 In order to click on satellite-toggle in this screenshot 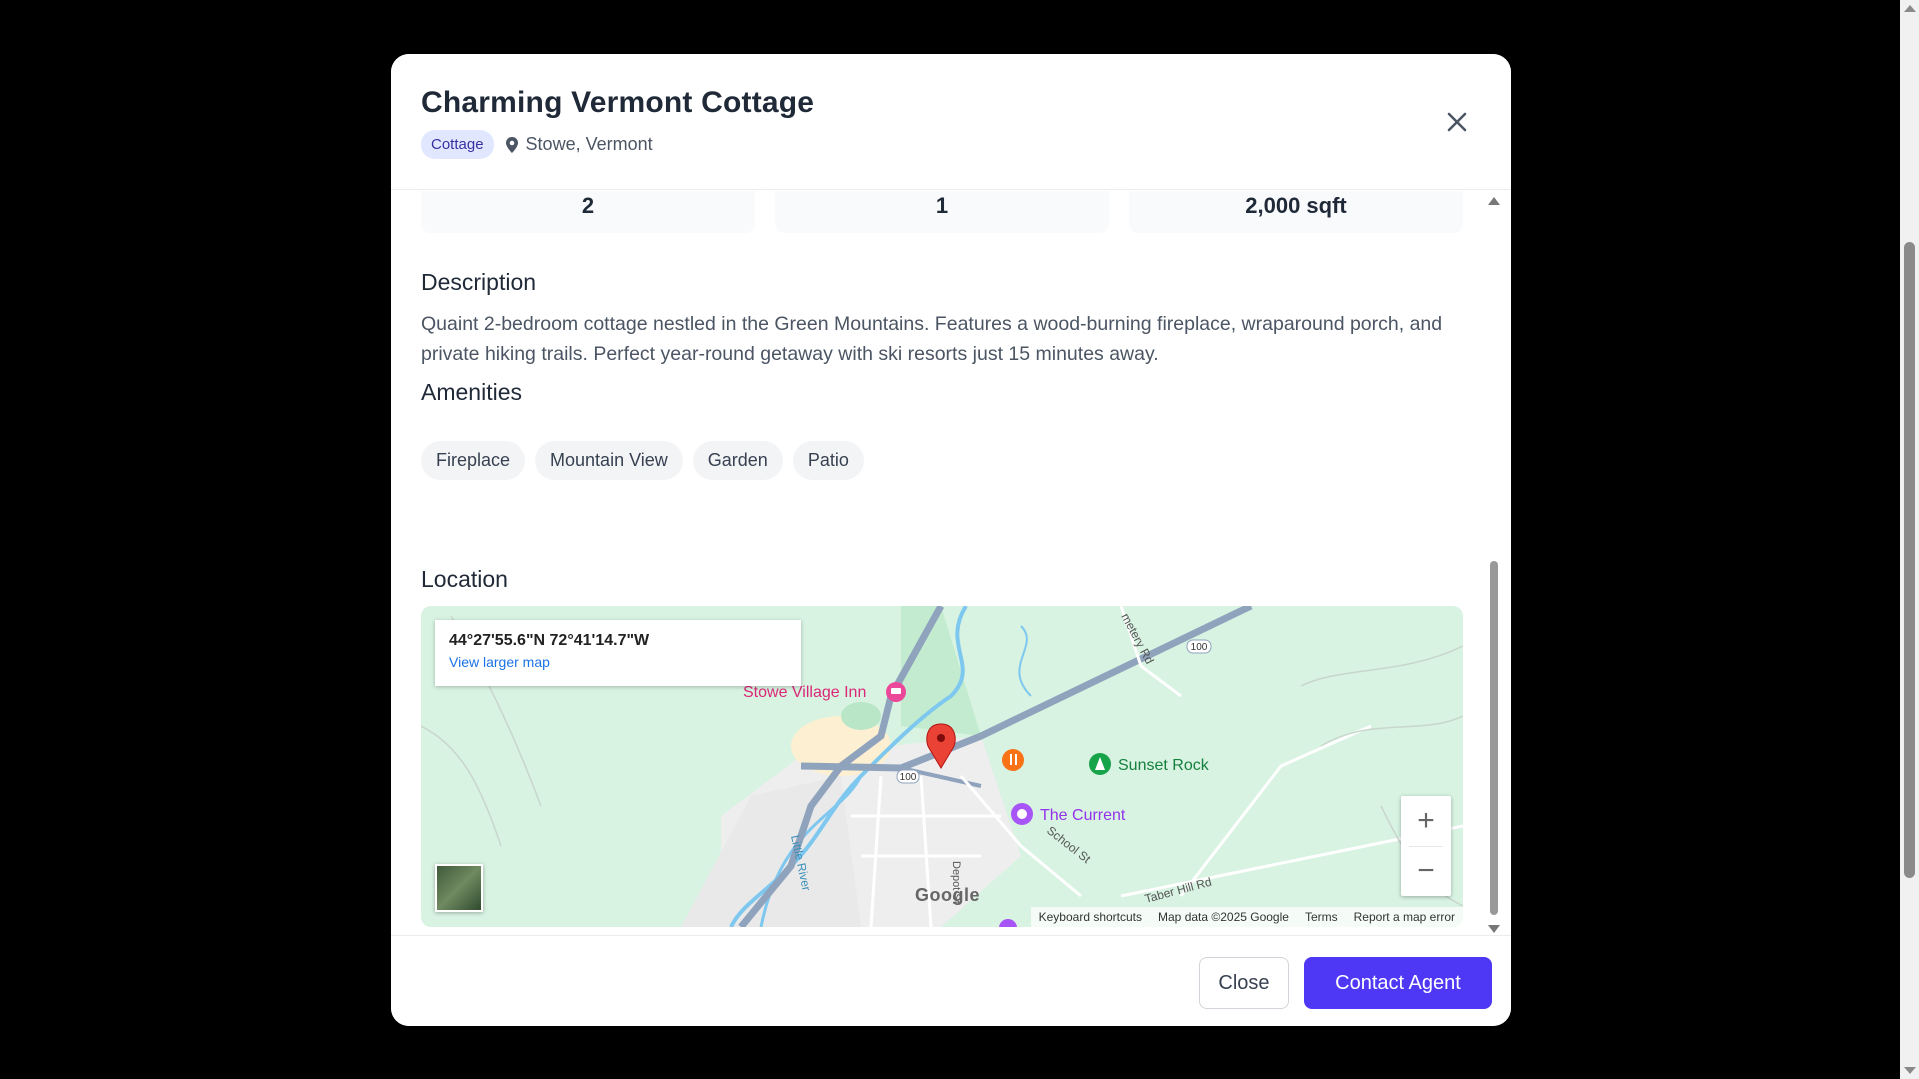, I will do `click(459, 888)`.